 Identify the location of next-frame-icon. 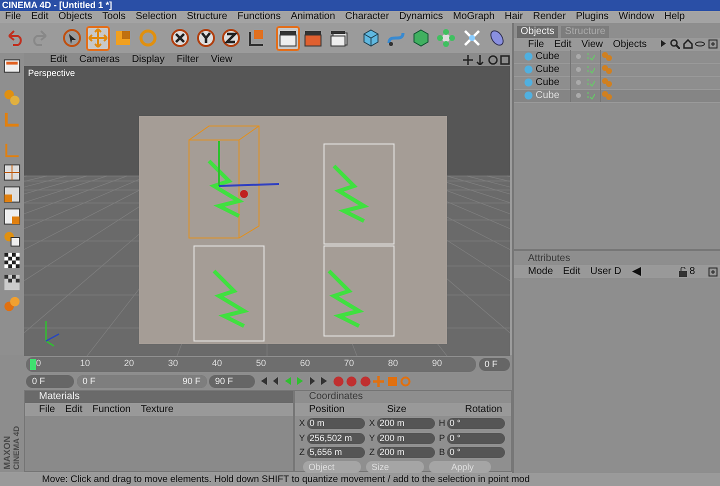
(313, 381).